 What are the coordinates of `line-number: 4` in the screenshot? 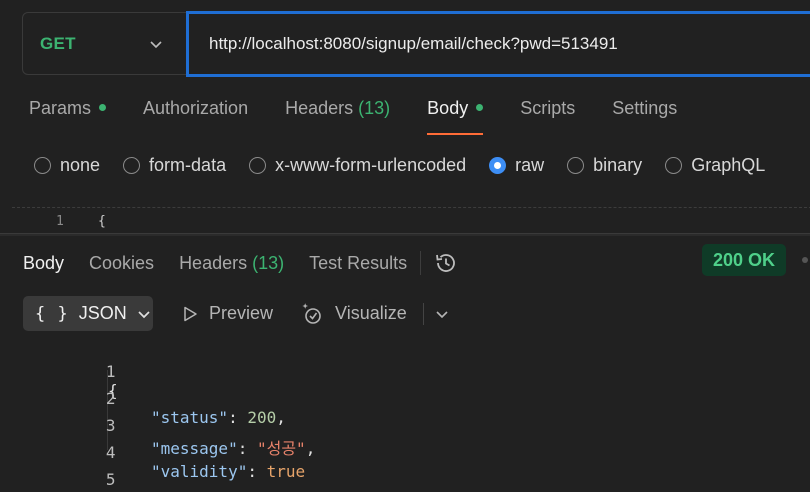 It's located at (110, 452).